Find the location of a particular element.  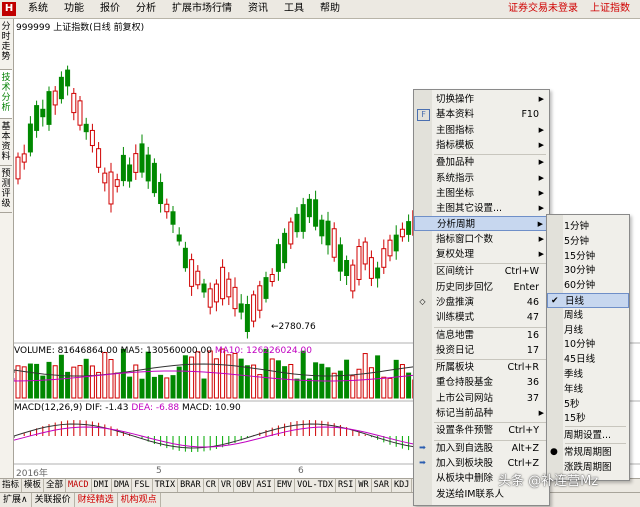

context-menu-item: 重仓持股基金 36 is located at coordinates (481, 382).